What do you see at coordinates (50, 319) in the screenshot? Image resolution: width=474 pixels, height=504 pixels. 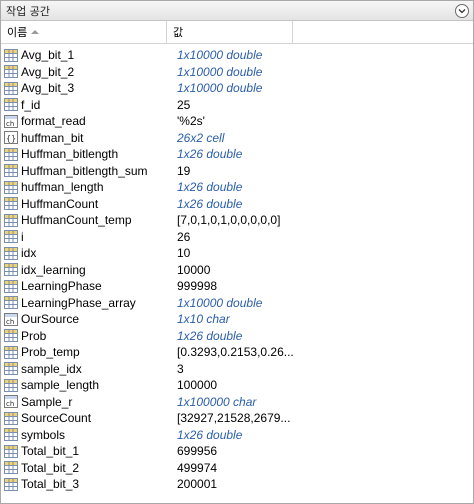 I see `variable-name: OurSource` at bounding box center [50, 319].